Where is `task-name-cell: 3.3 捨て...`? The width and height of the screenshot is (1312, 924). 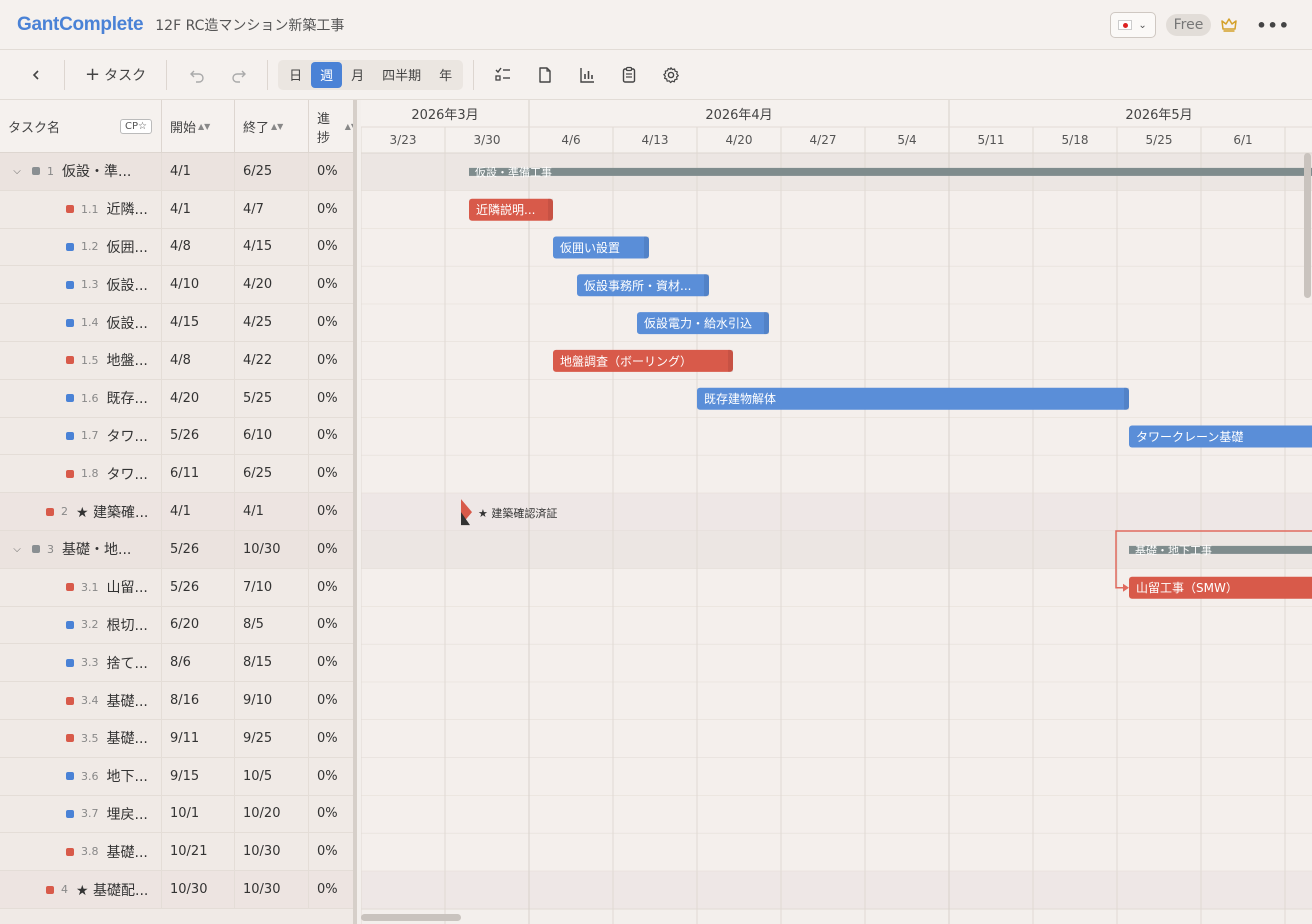 task-name-cell: 3.3 捨て... is located at coordinates (81, 663).